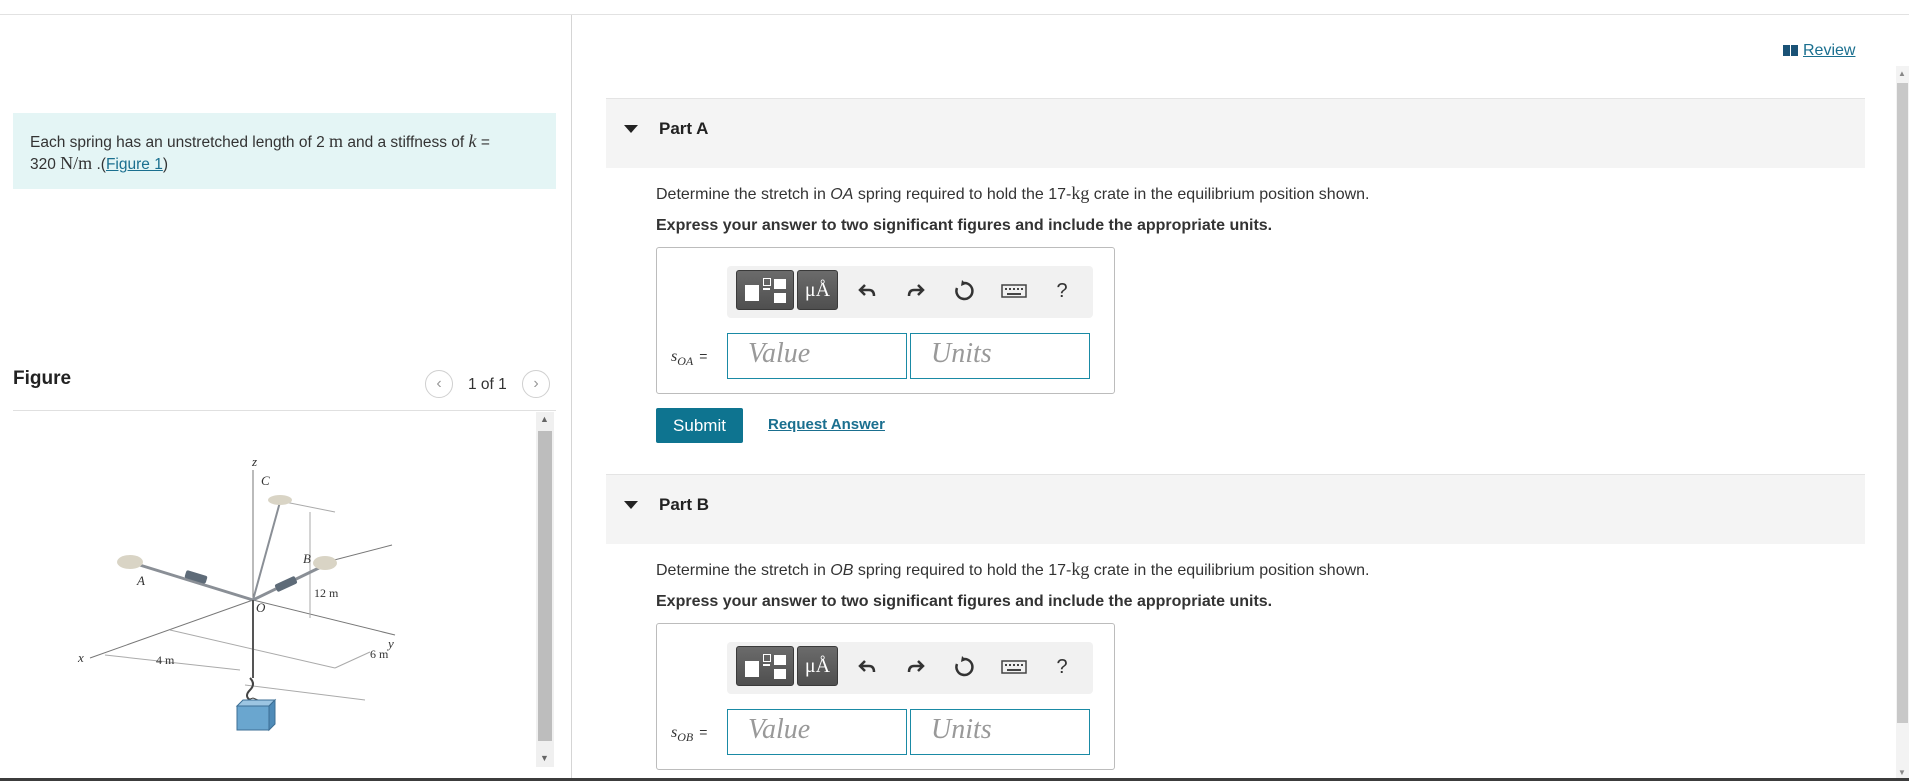 This screenshot has width=1909, height=781. What do you see at coordinates (261, 607) in the screenshot?
I see `label-o: O` at bounding box center [261, 607].